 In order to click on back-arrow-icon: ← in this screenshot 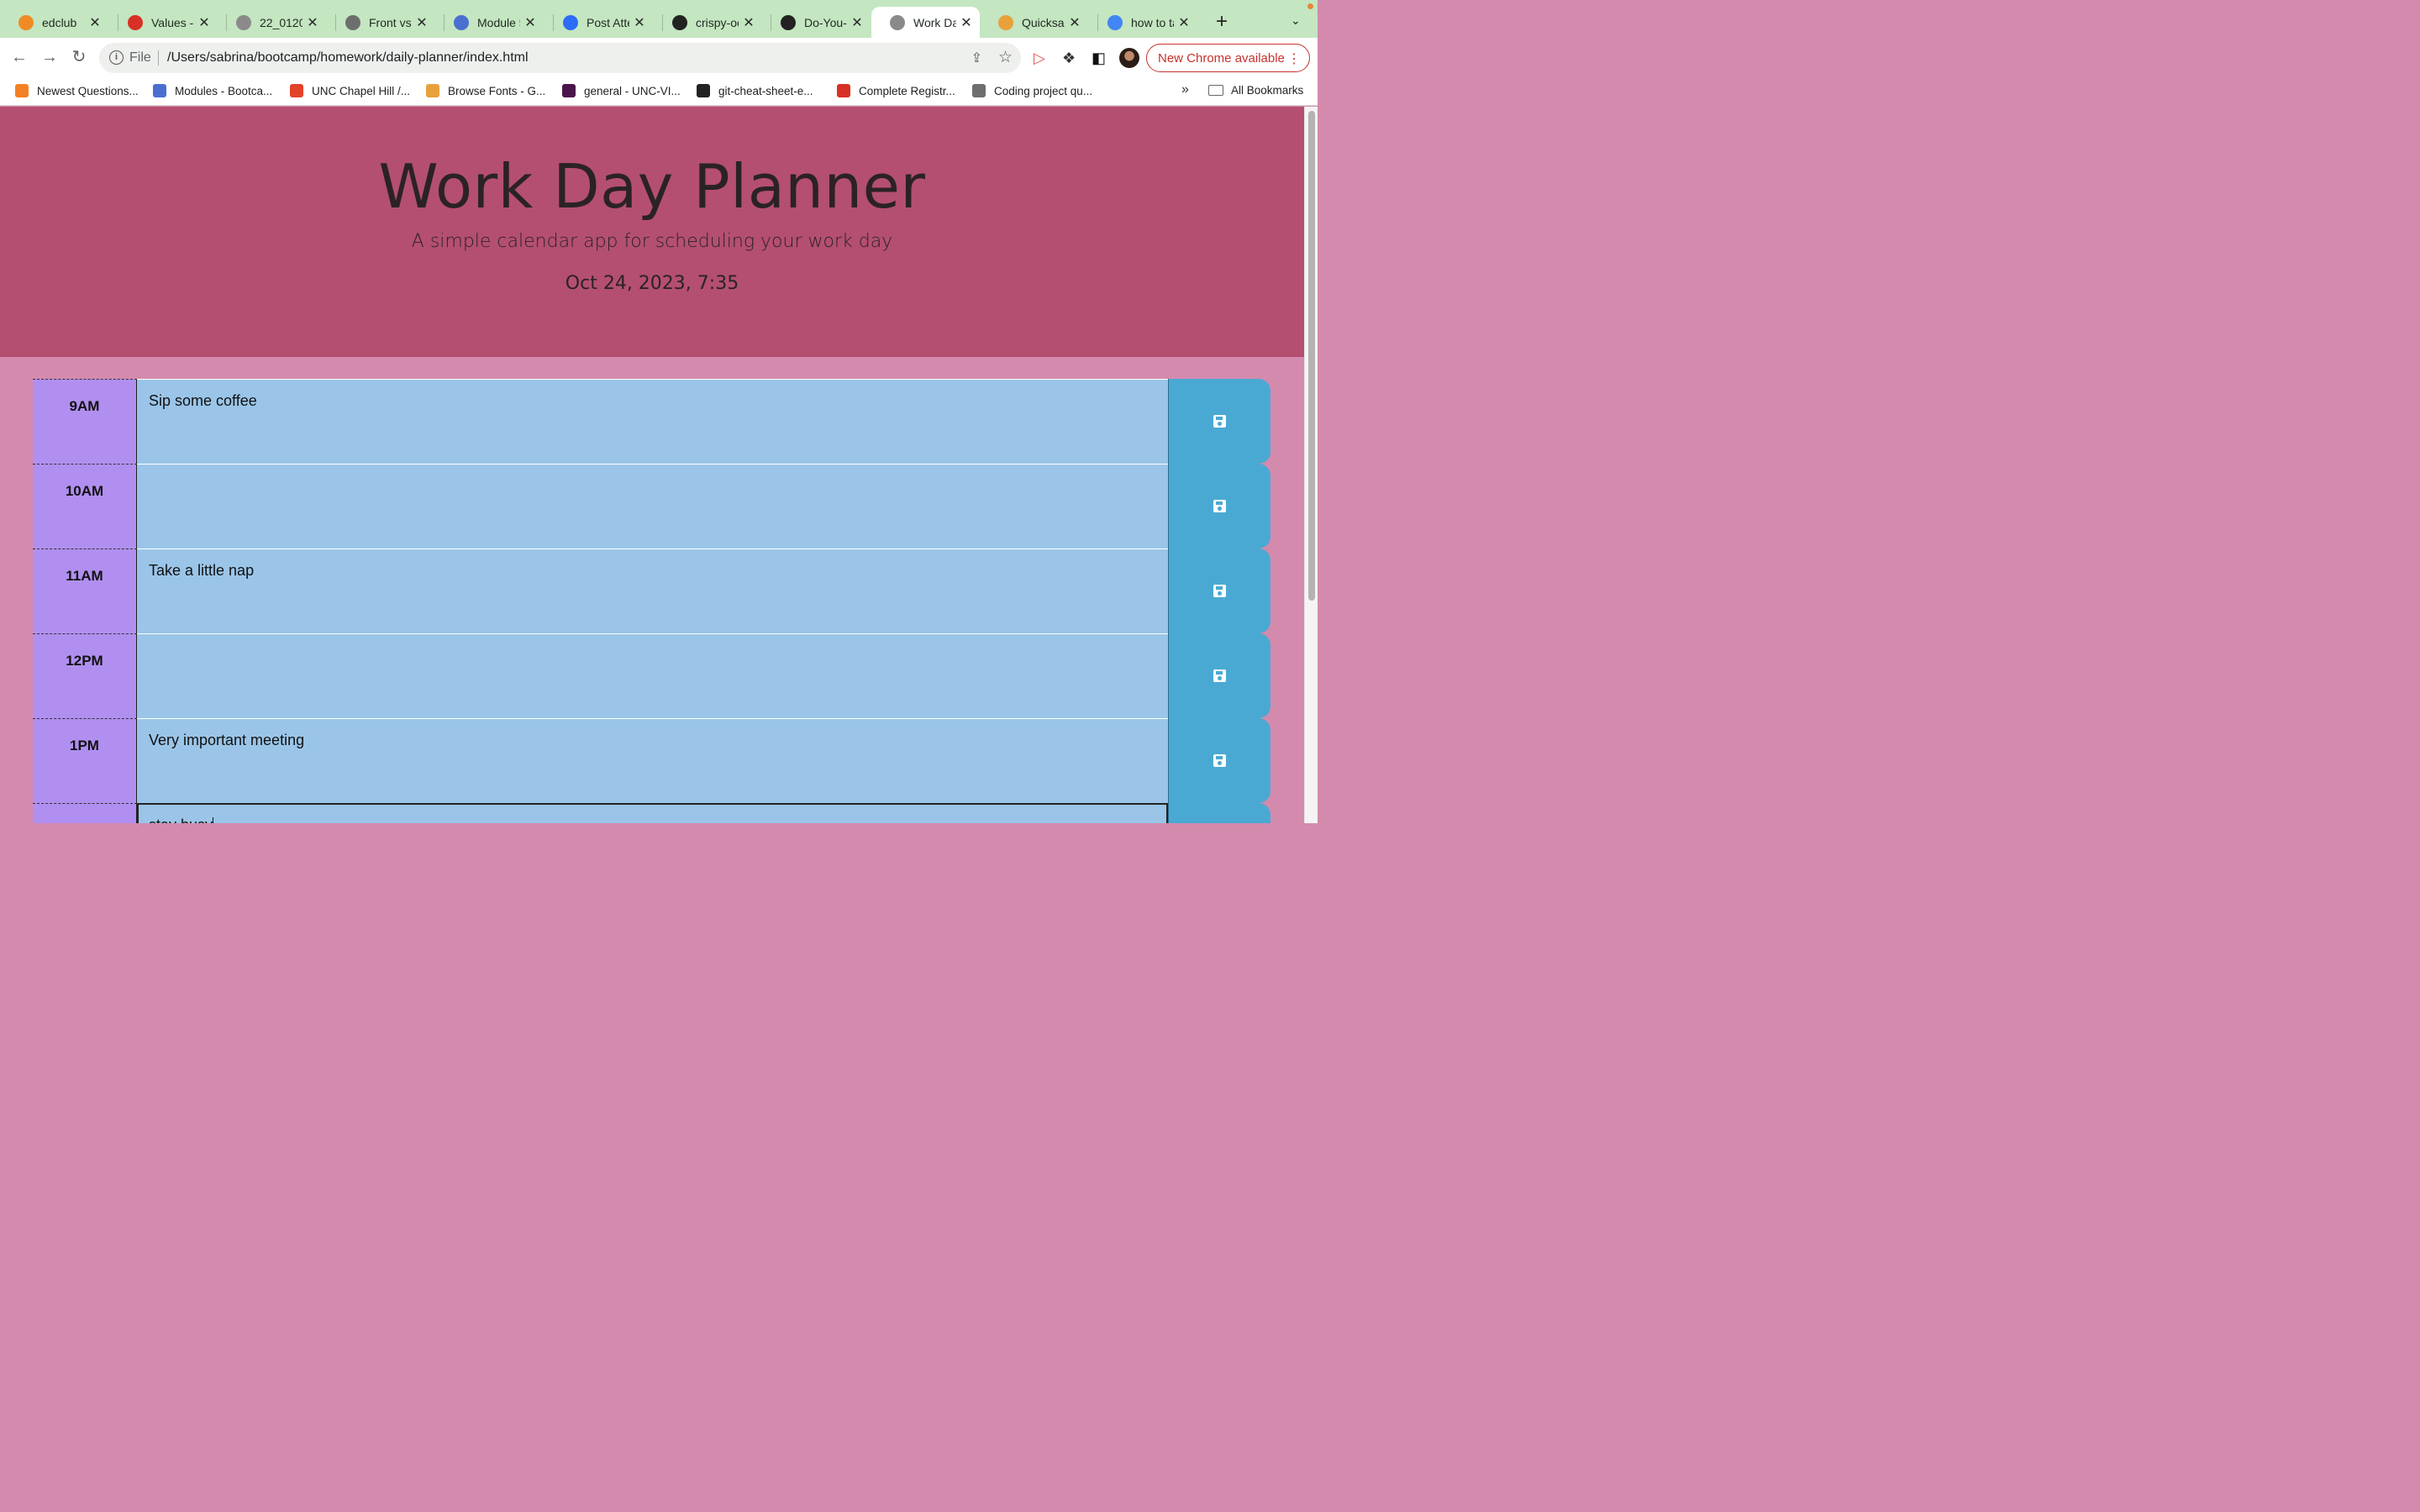, I will do `click(19, 57)`.